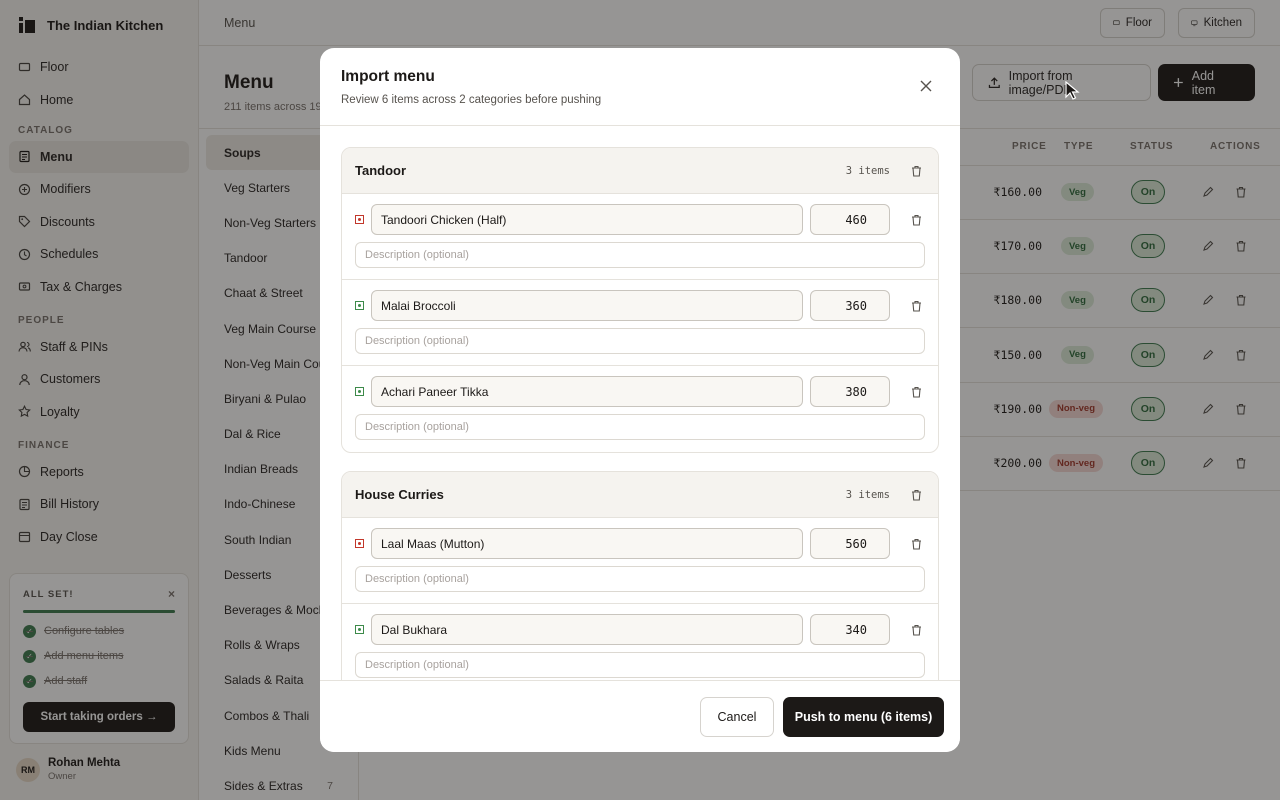  I want to click on item-price-input: 560, so click(850, 543).